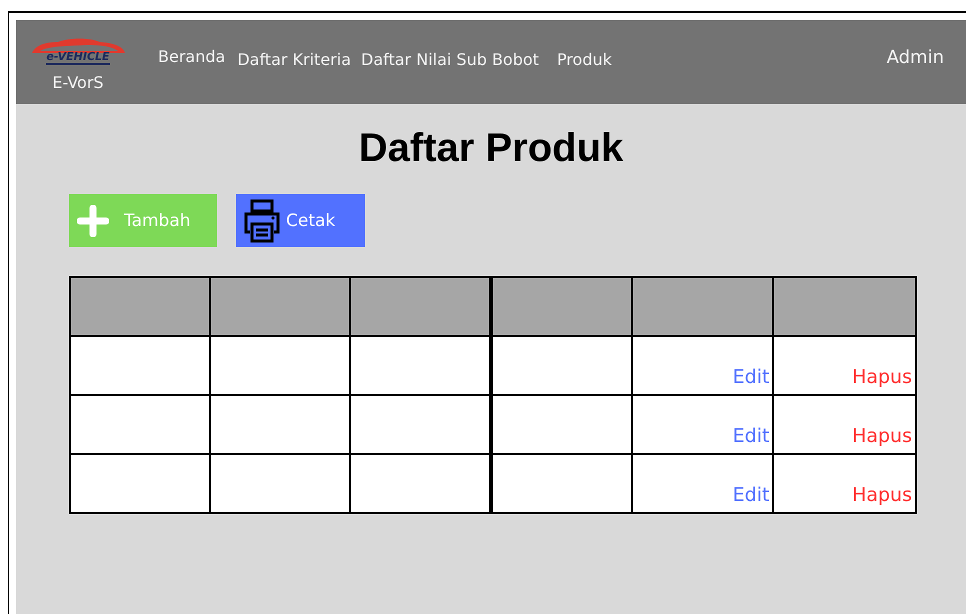  I want to click on nav-link: Daftar Nilai Sub Bobot, so click(450, 59).